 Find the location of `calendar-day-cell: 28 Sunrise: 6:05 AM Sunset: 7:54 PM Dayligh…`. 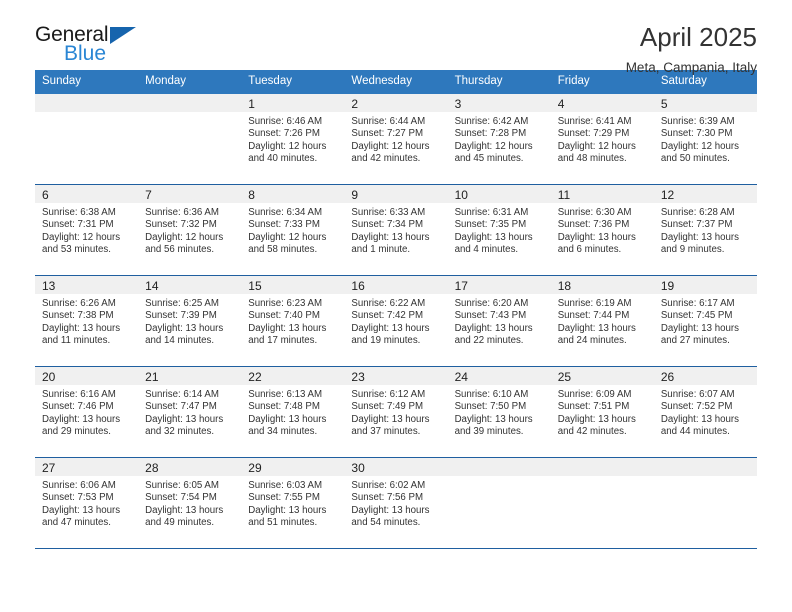

calendar-day-cell: 28 Sunrise: 6:05 AM Sunset: 7:54 PM Dayligh… is located at coordinates (190, 502).